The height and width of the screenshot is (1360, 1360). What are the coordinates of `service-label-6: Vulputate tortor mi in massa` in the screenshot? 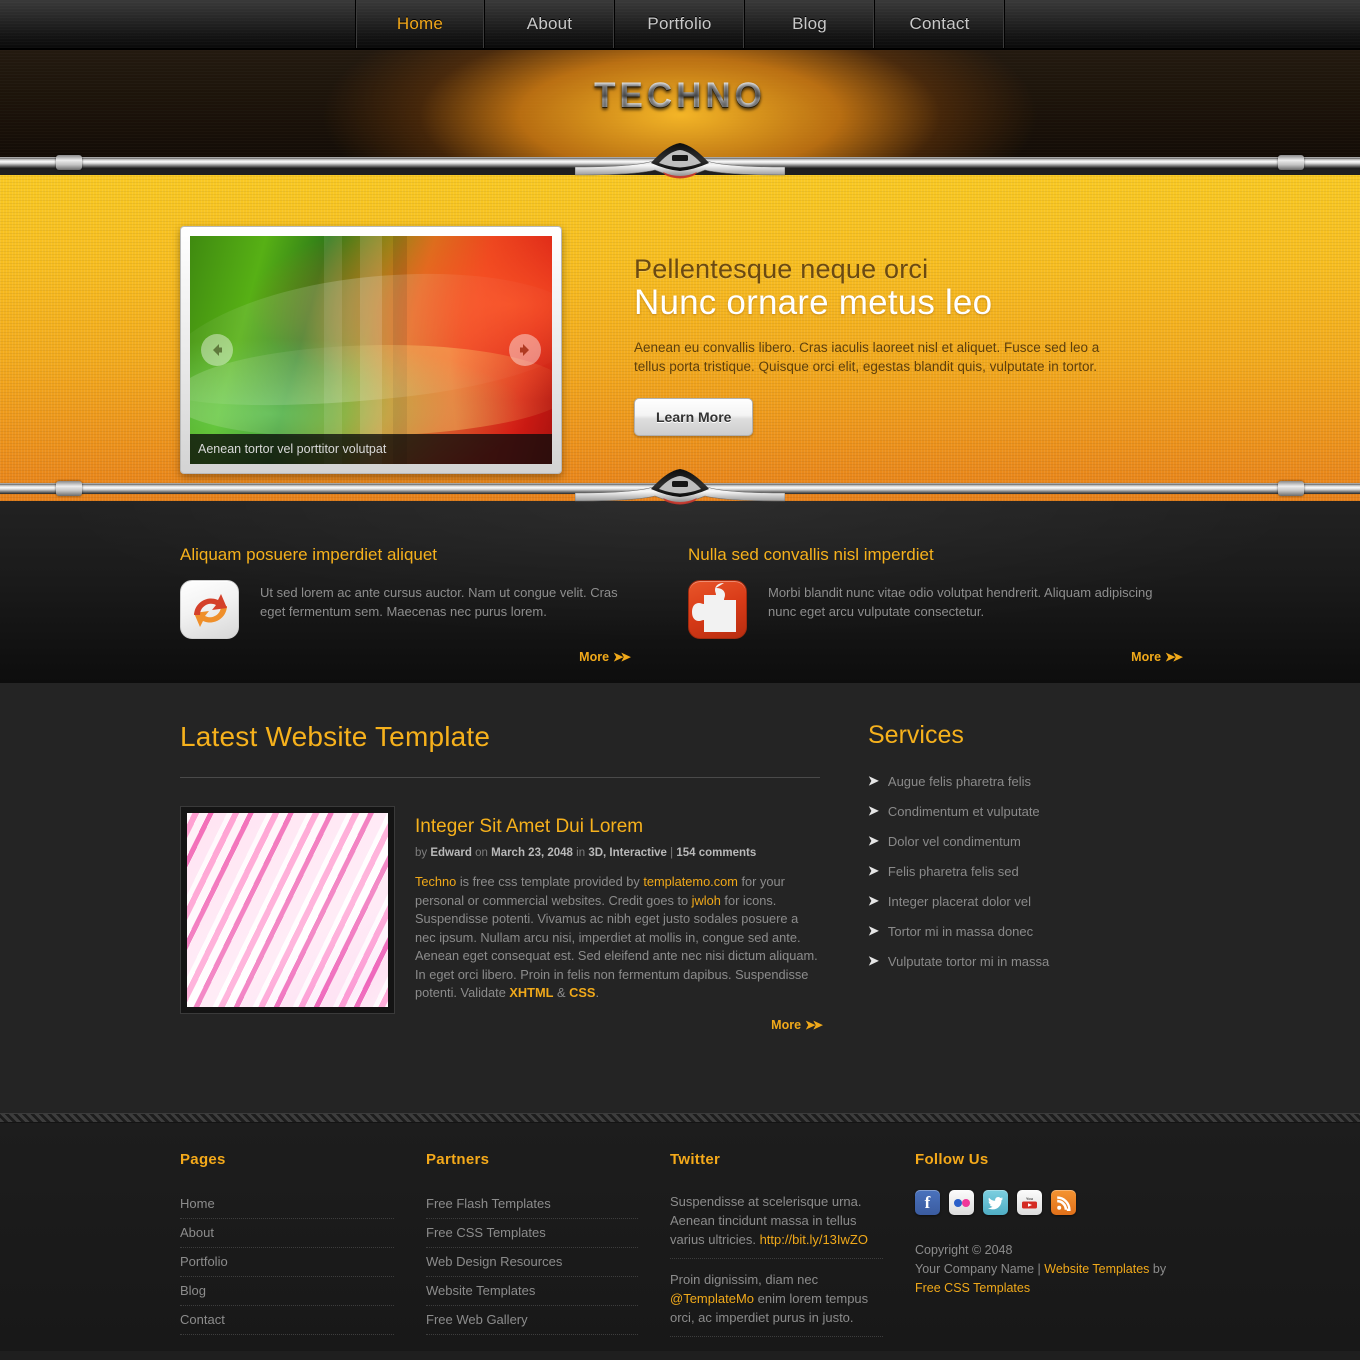 It's located at (968, 961).